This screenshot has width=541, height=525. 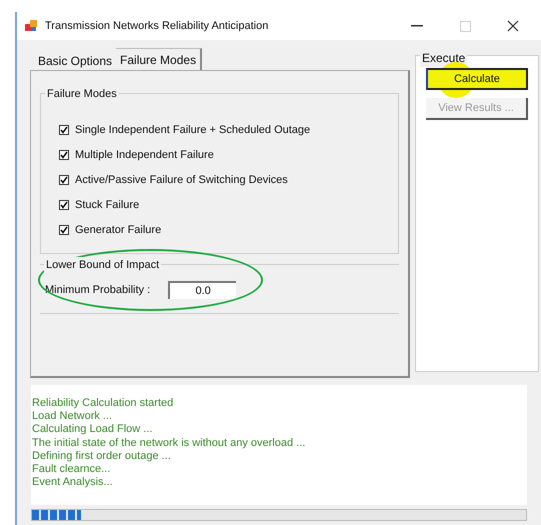 I want to click on close-icon, so click(x=513, y=26).